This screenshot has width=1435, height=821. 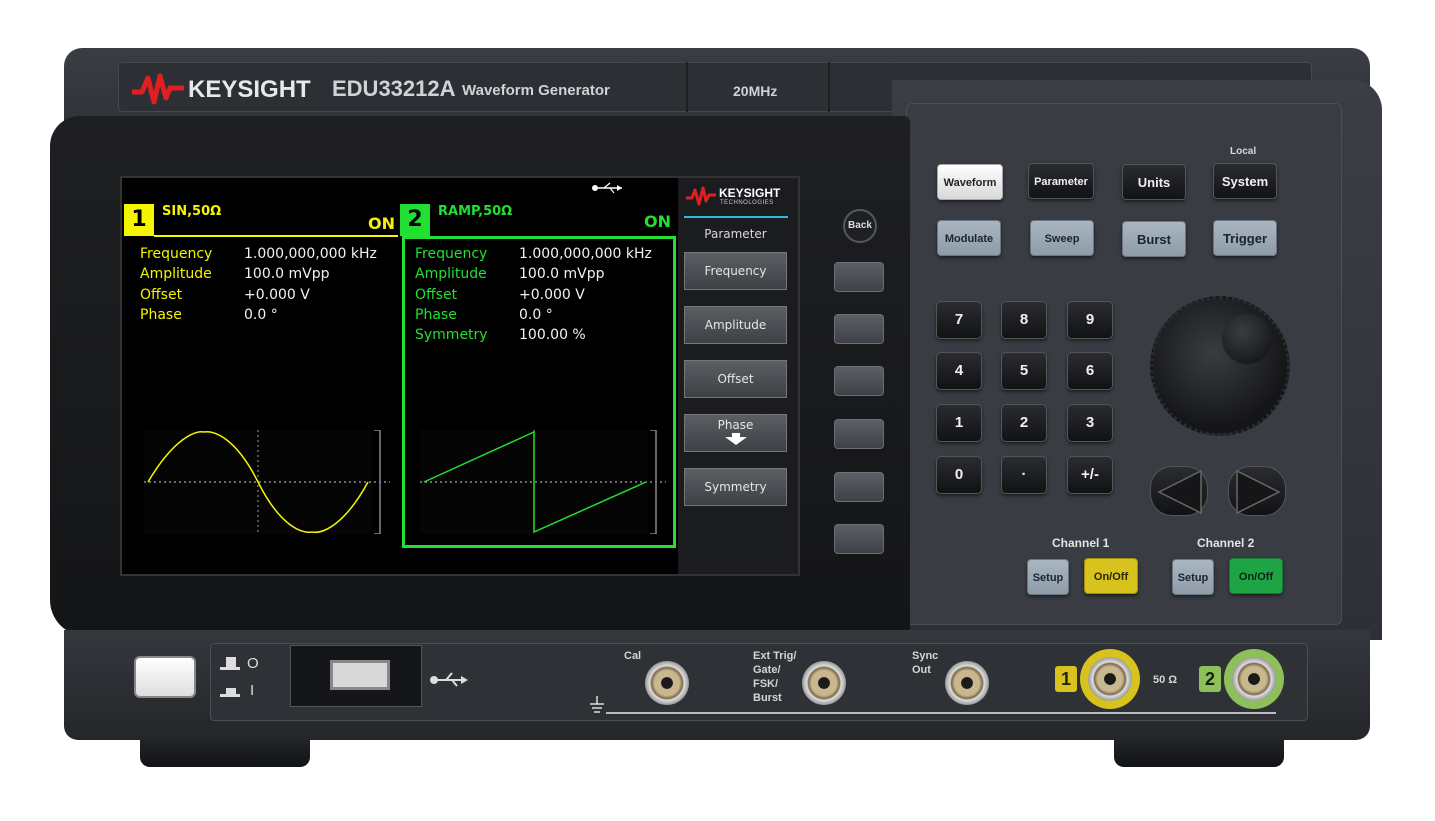 I want to click on back-button: Back, so click(x=860, y=226).